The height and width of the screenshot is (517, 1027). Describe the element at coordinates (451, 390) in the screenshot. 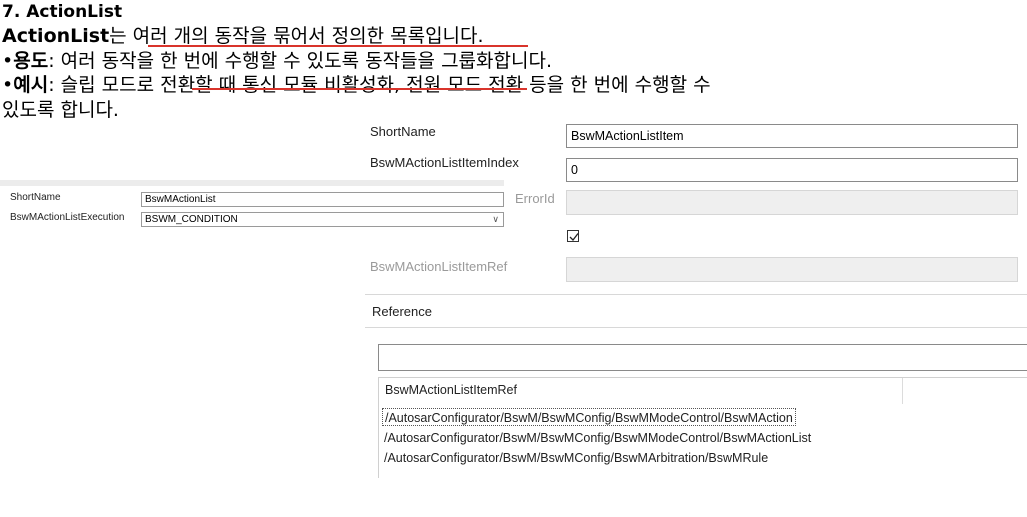

I see `reference-column-header: BswMActionListItemRef` at that location.